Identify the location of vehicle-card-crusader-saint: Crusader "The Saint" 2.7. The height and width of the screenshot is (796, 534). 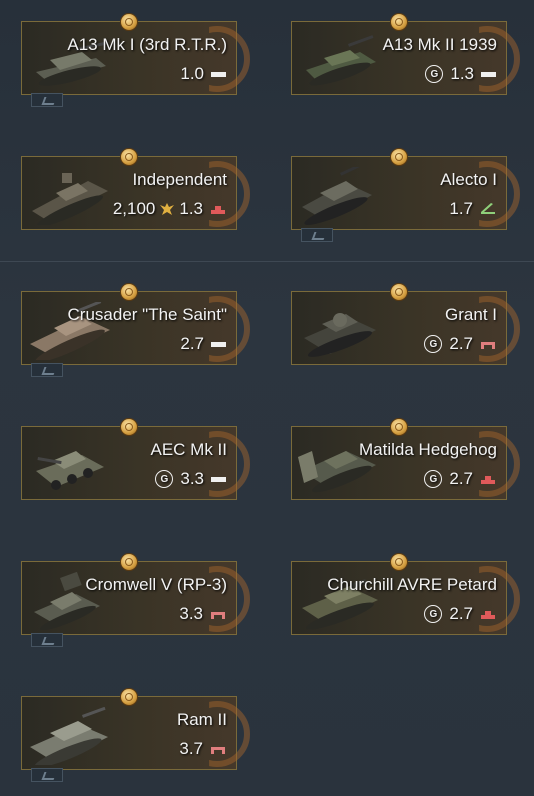
(135, 324).